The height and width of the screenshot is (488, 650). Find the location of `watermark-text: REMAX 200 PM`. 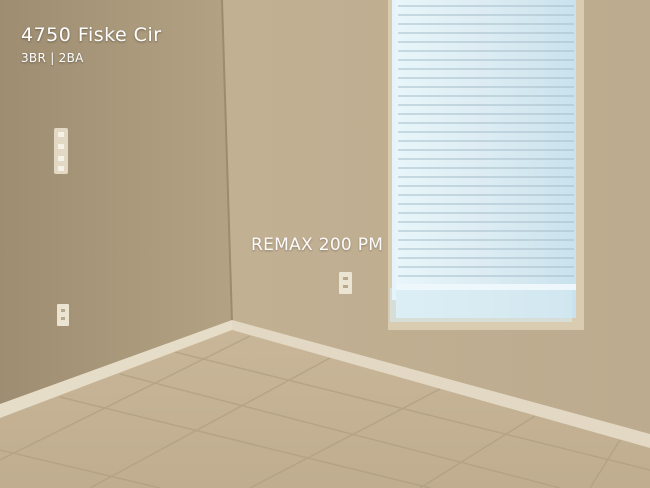

watermark-text: REMAX 200 PM is located at coordinates (317, 245).